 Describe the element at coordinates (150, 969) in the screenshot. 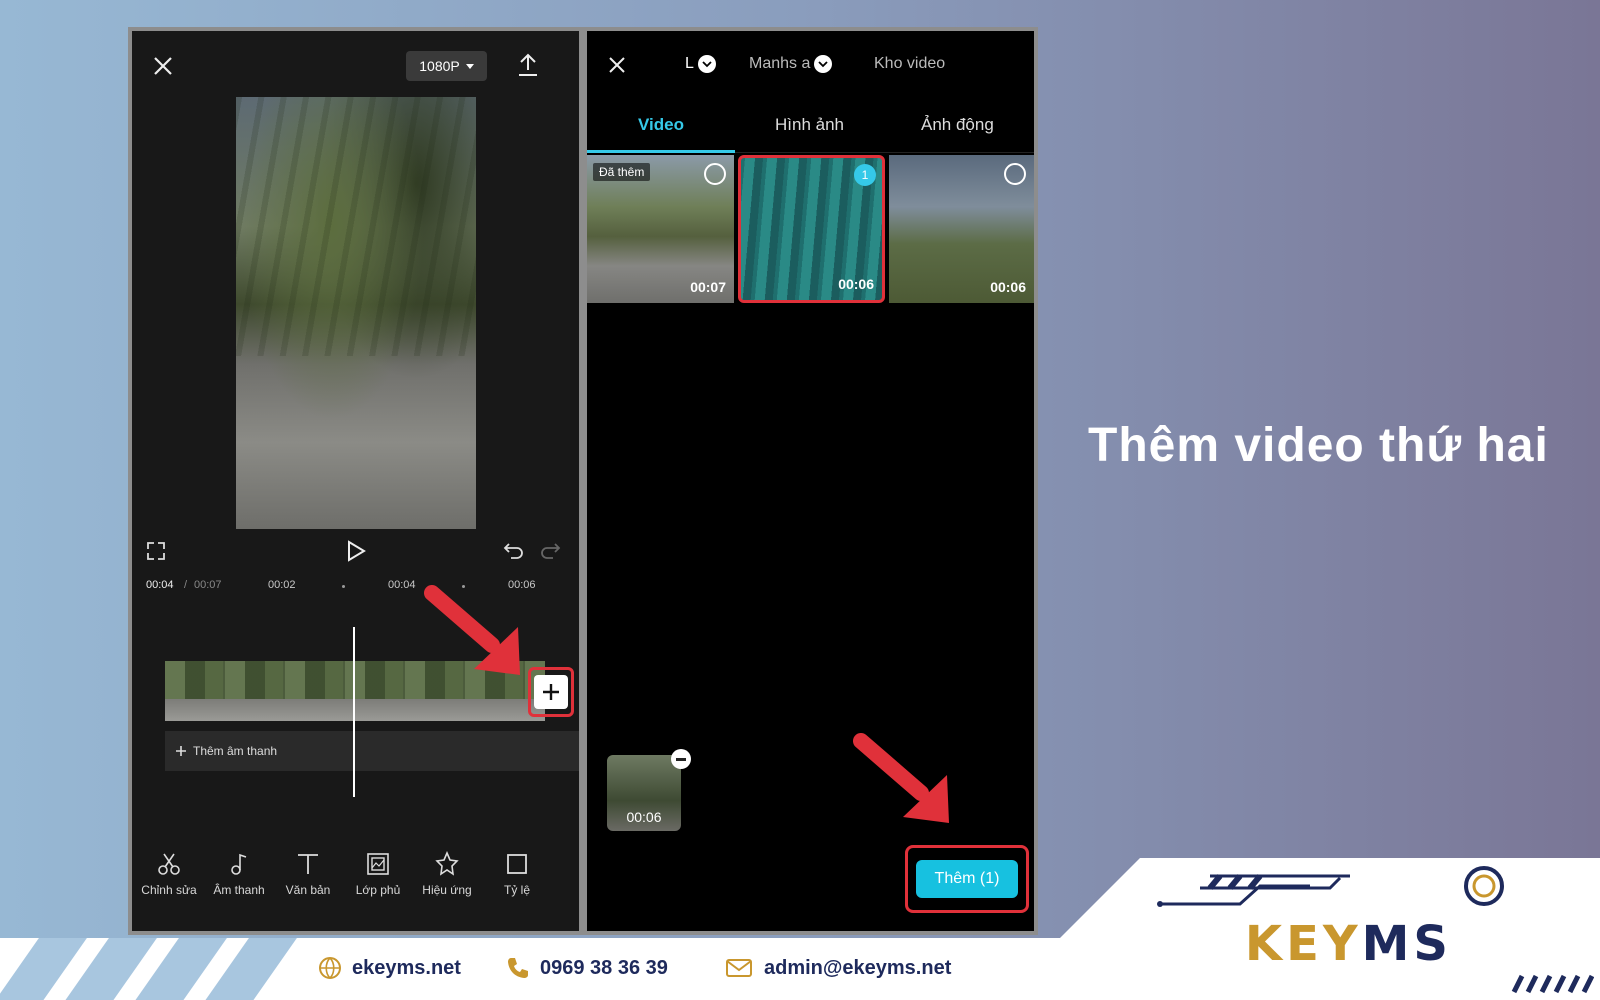

I see `decorative-stripes` at that location.